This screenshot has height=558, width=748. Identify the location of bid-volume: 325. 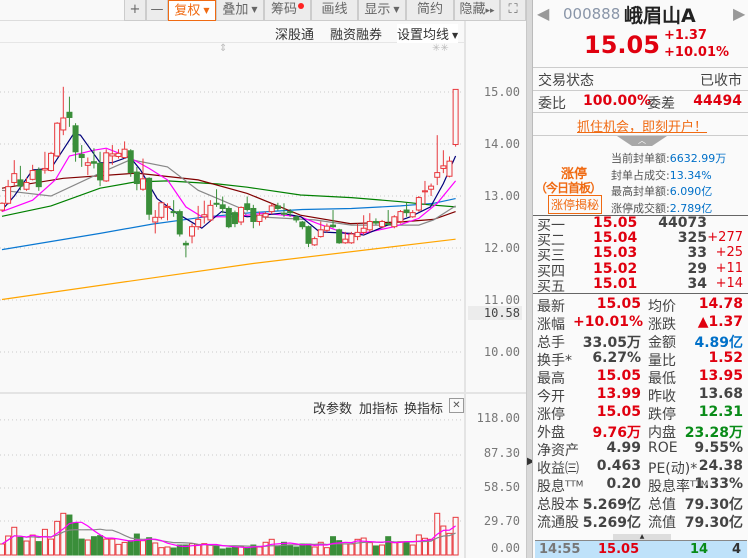
(692, 238).